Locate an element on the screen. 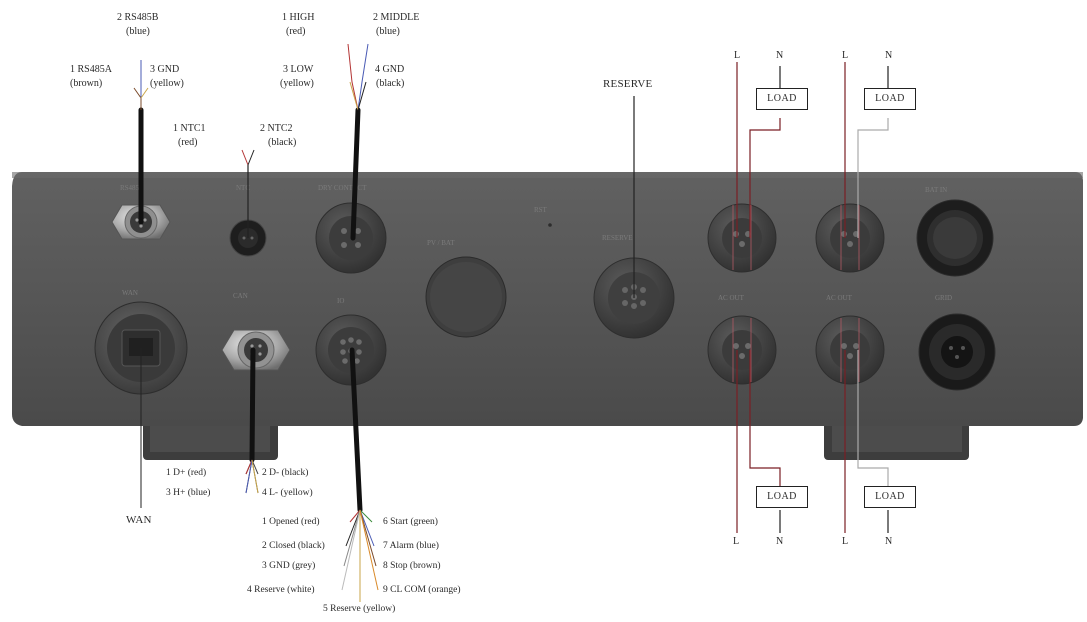  load-1-n-label: N is located at coordinates (780, 55).